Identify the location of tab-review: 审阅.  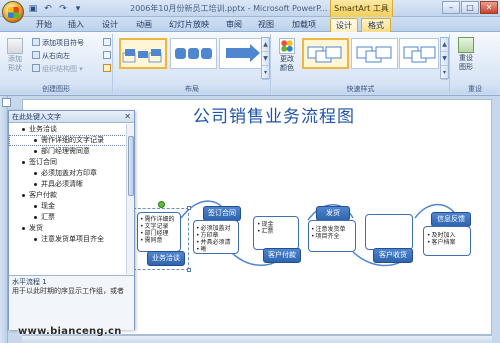
(234, 25).